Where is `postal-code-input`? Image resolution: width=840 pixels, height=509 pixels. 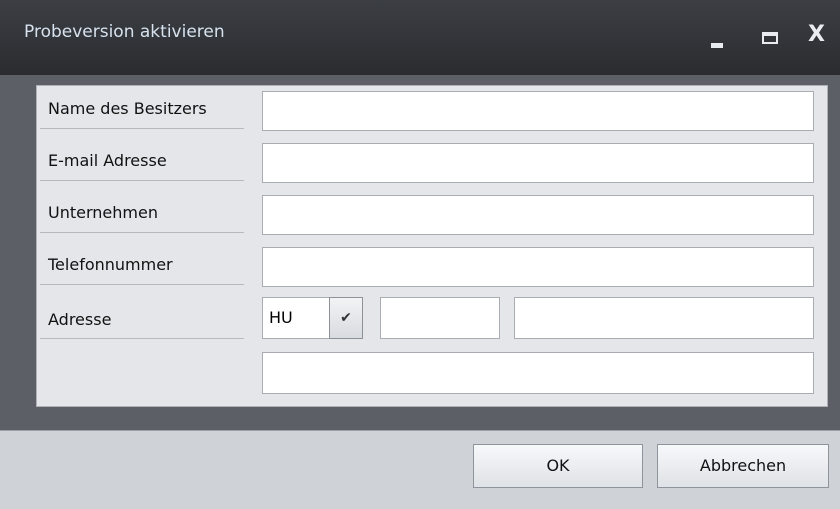 postal-code-input is located at coordinates (440, 318).